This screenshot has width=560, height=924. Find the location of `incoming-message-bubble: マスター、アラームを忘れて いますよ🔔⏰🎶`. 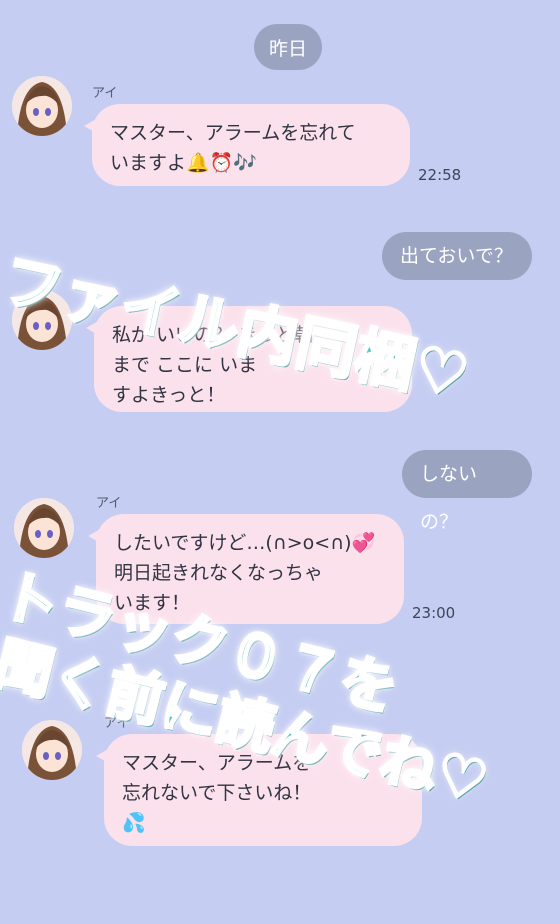

incoming-message-bubble: マスター、アラームを忘れて いますよ🔔⏰🎶 is located at coordinates (247, 145).